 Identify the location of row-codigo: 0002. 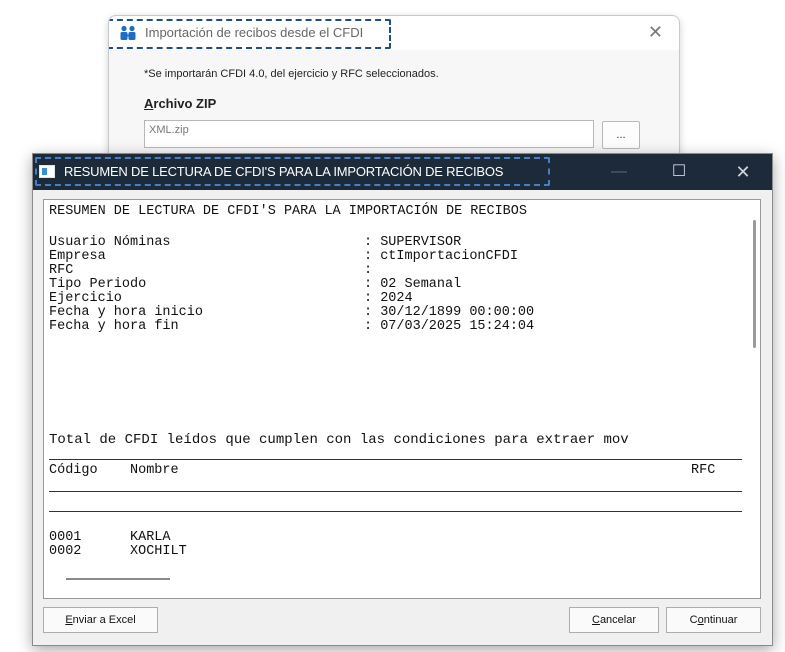
(65, 551).